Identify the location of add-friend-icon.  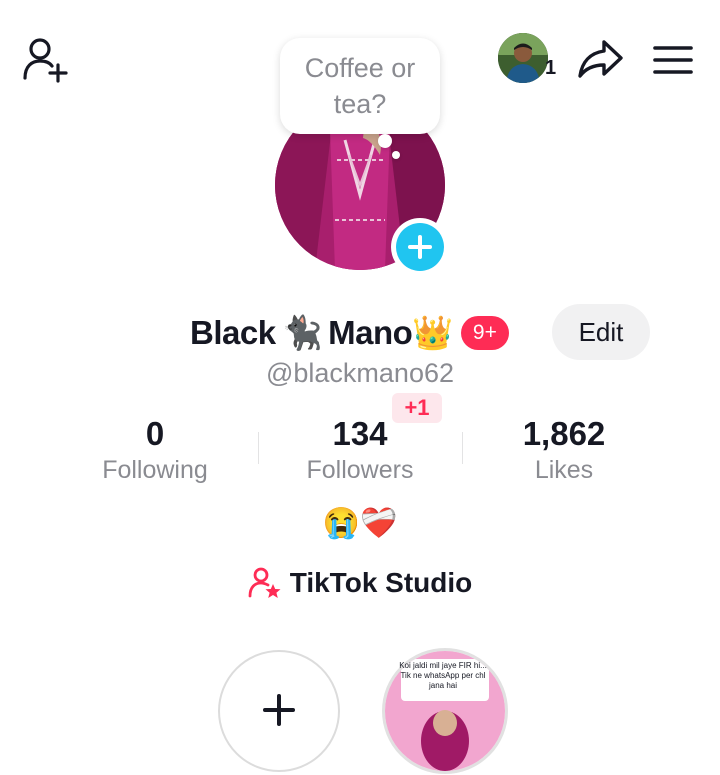
(47, 60).